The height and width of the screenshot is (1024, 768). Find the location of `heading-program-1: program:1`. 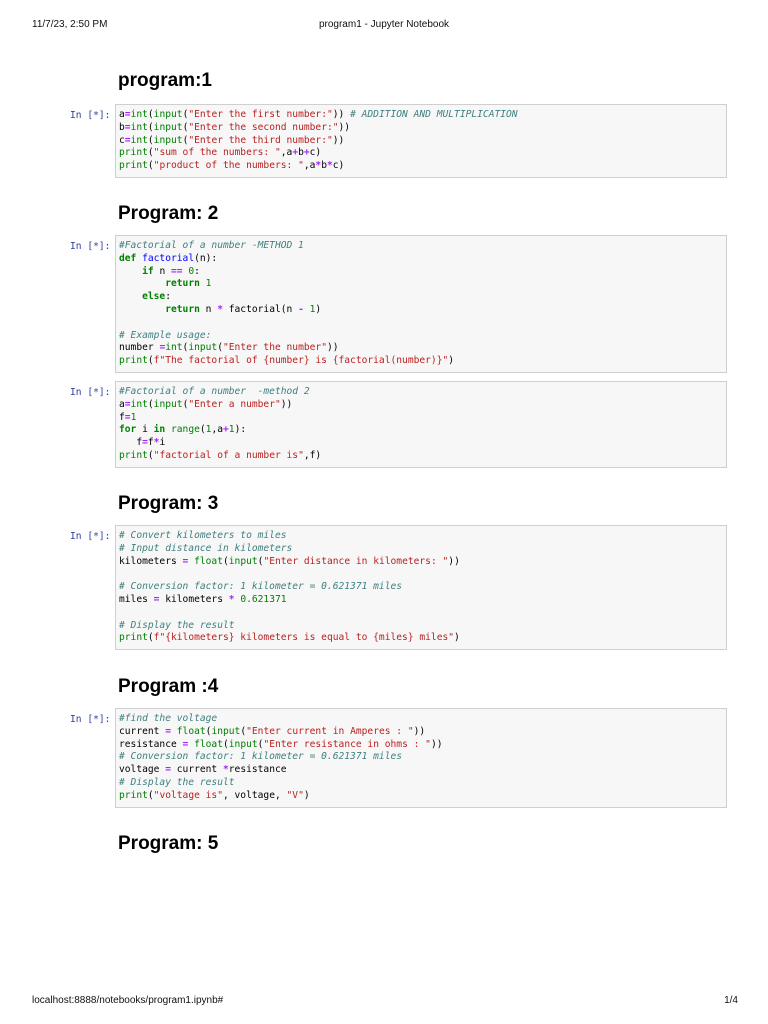

heading-program-1: program:1 is located at coordinates (165, 80).